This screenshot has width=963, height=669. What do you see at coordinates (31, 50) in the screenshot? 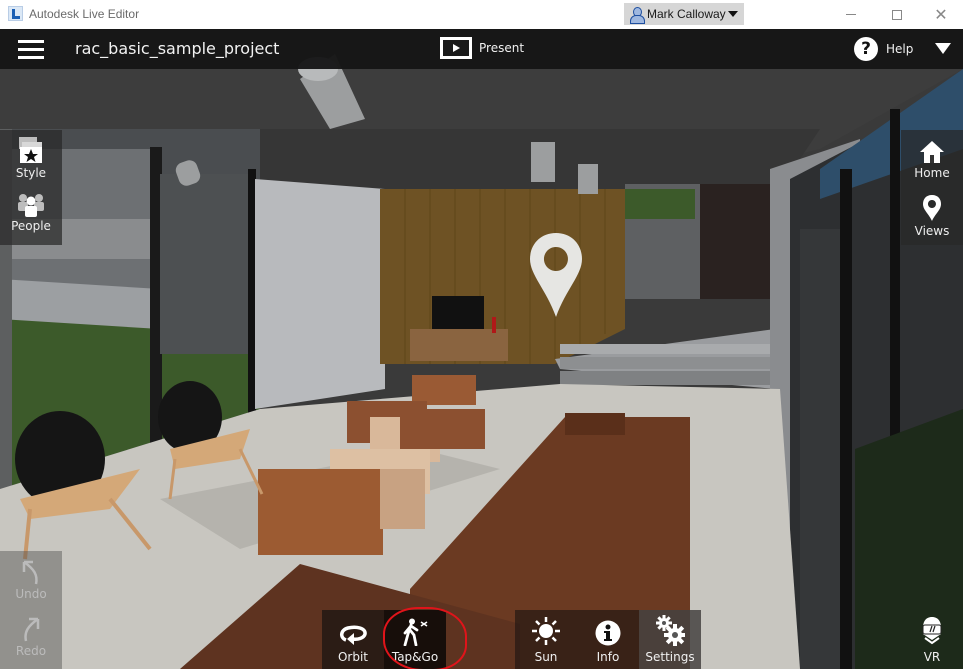
I see `hamburger-menu-button` at bounding box center [31, 50].